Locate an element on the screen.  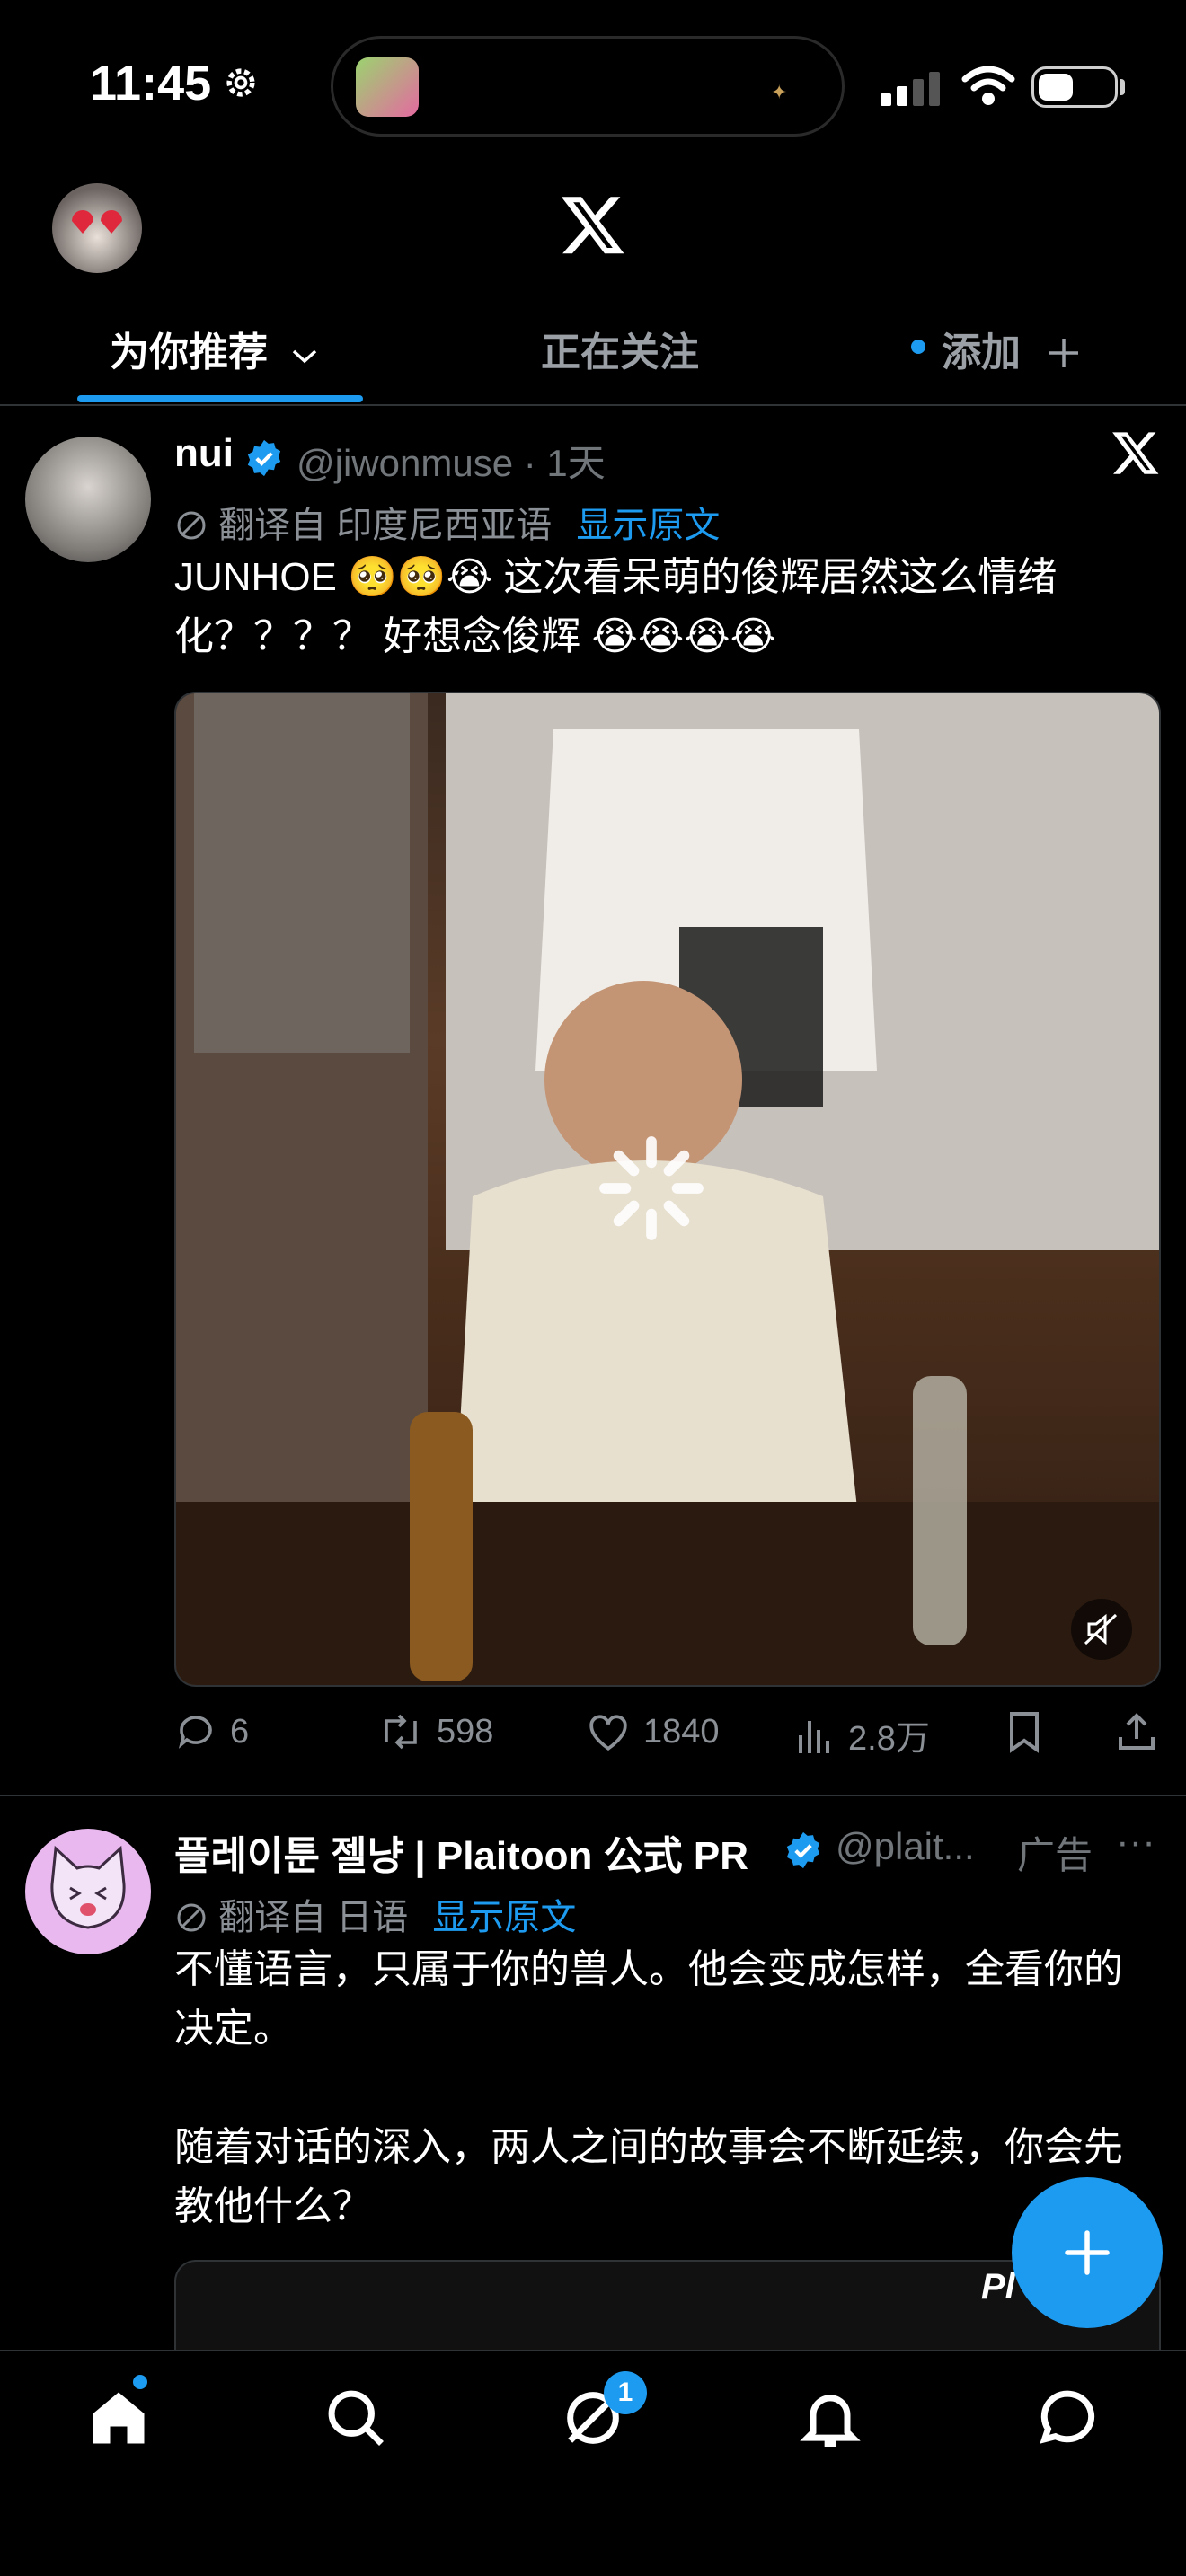
share-button is located at coordinates (1136, 1731).